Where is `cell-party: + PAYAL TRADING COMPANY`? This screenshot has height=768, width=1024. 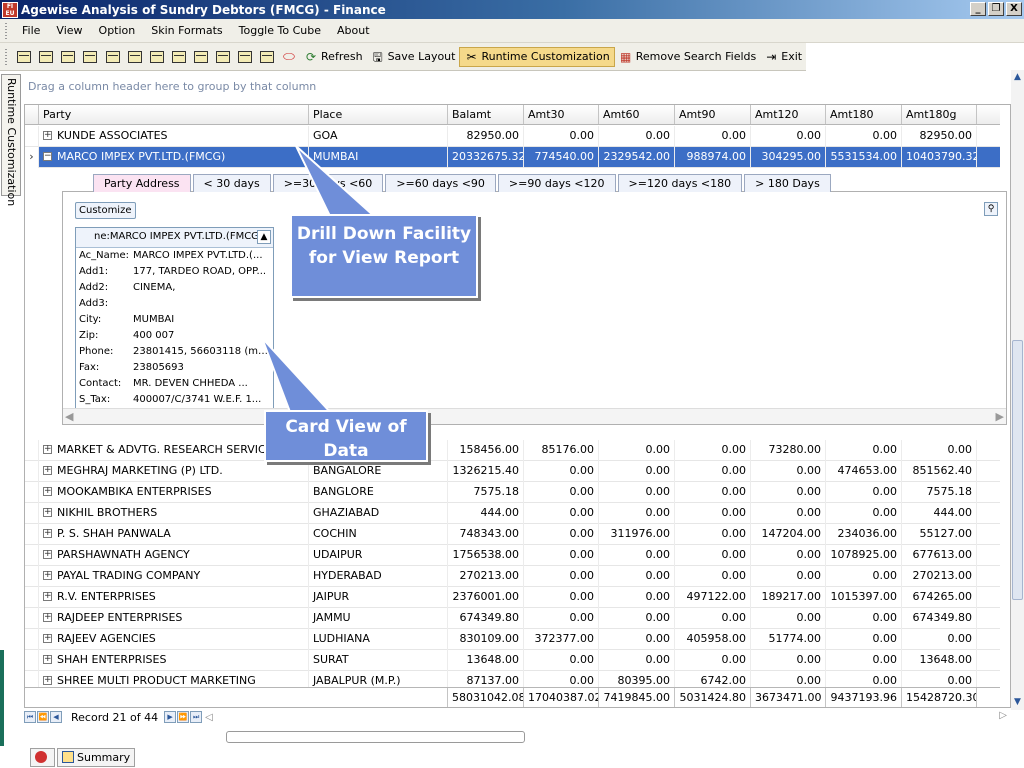
cell-party: + PAYAL TRADING COMPANY is located at coordinates (174, 576).